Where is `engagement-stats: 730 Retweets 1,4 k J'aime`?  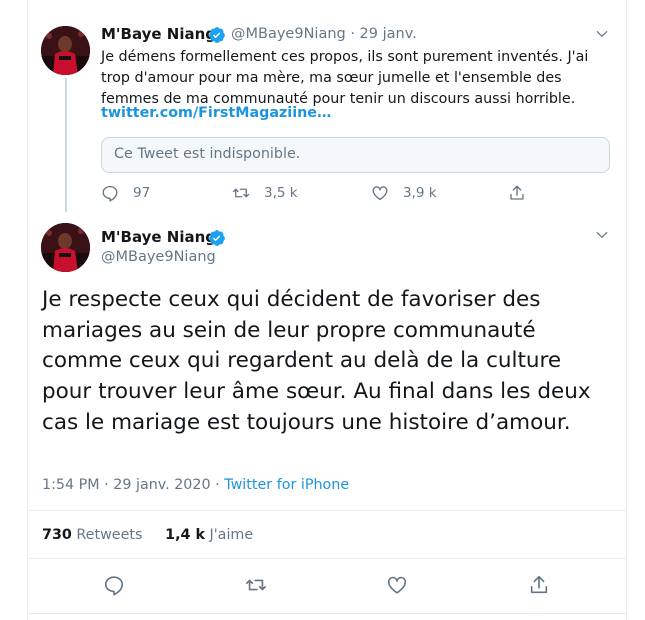
engagement-stats: 730 Retweets 1,4 k J'aime is located at coordinates (147, 535).